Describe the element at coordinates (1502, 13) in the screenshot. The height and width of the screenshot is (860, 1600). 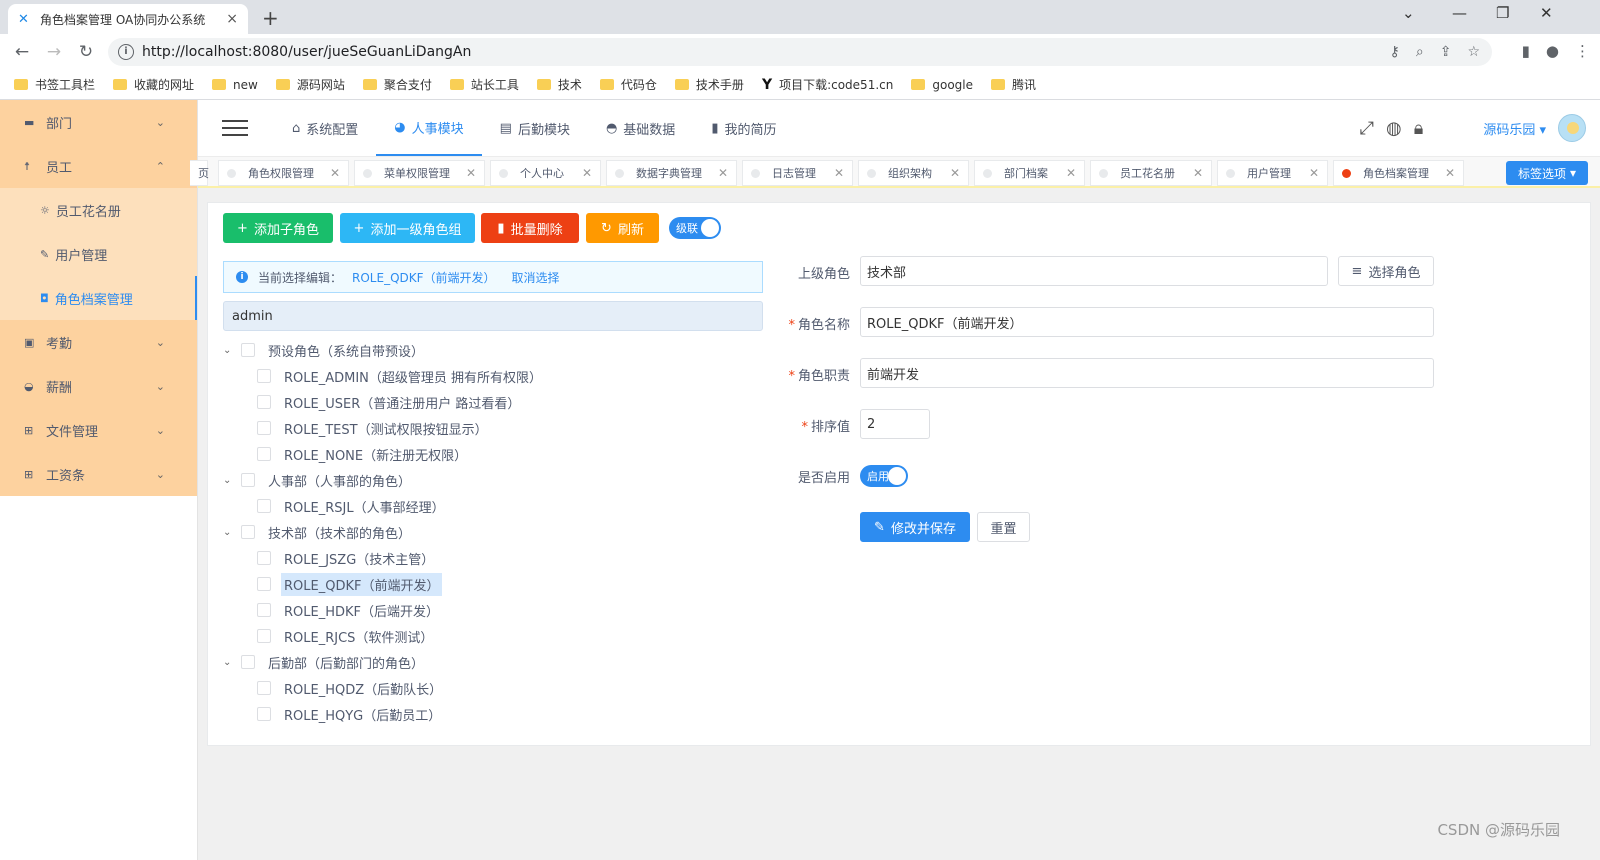
I see `restore-icon: ❐` at that location.